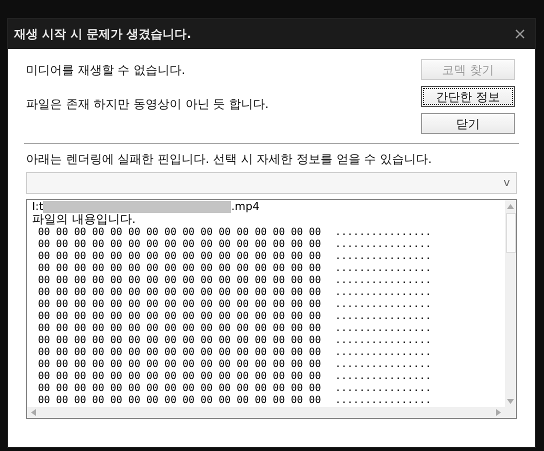 Image resolution: width=544 pixels, height=451 pixels. What do you see at coordinates (520, 34) in the screenshot?
I see `close-icon` at bounding box center [520, 34].